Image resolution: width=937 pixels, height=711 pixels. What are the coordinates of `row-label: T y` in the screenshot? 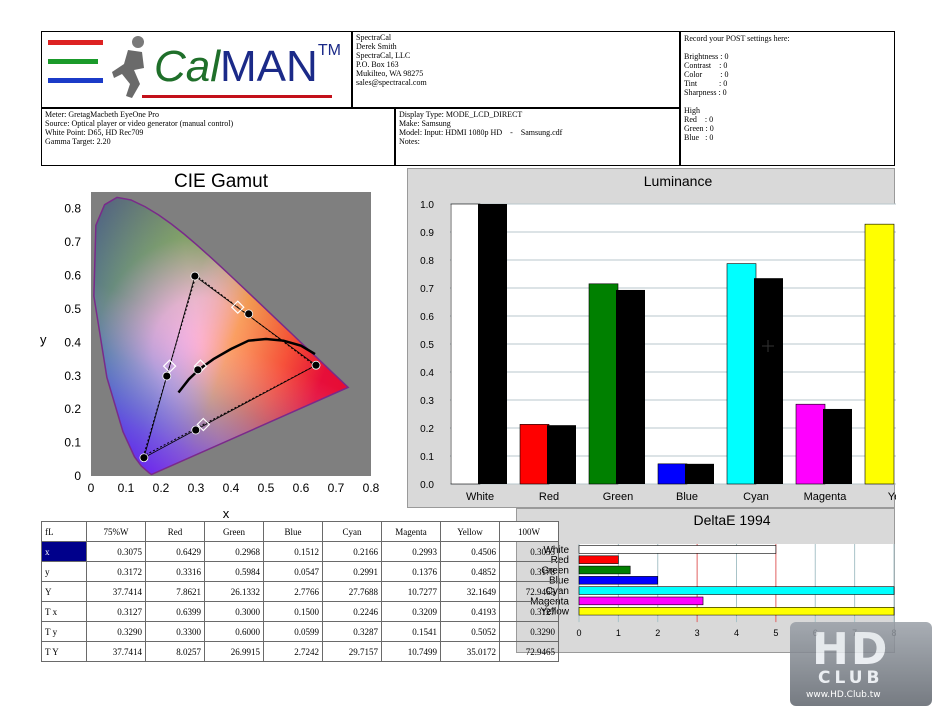 It's located at (64, 631).